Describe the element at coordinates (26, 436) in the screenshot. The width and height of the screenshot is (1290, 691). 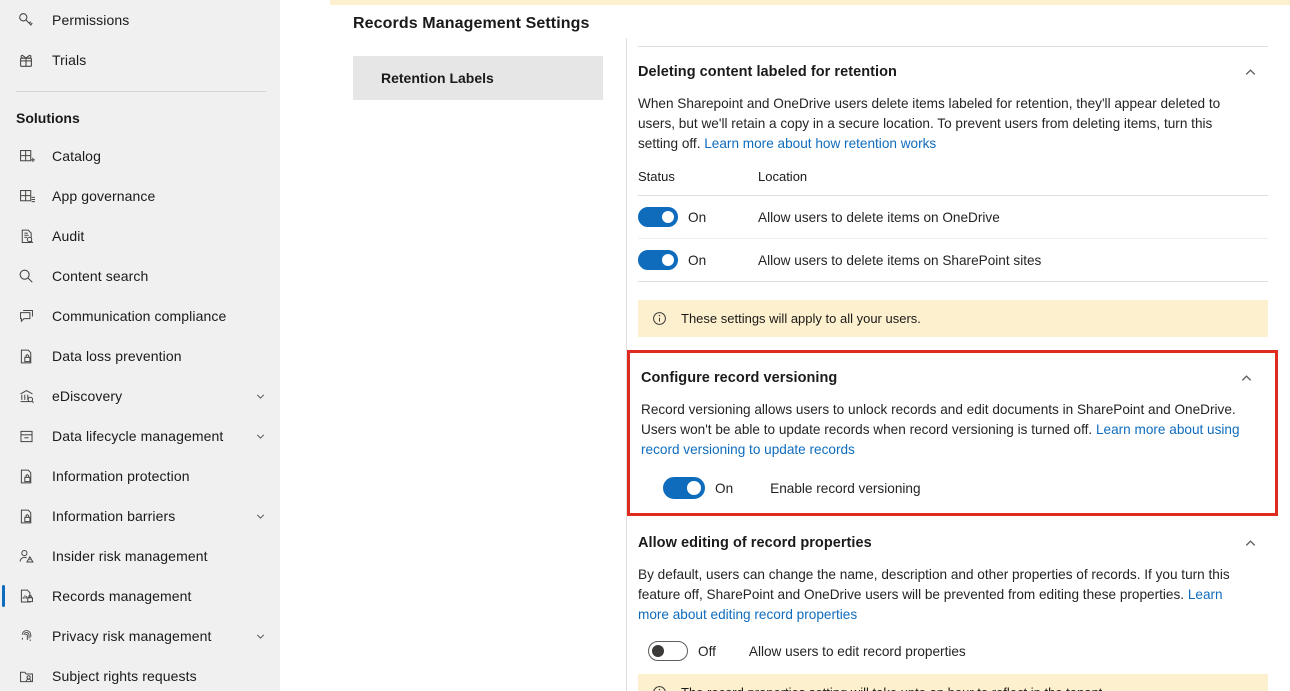
I see `archive-icon` at that location.